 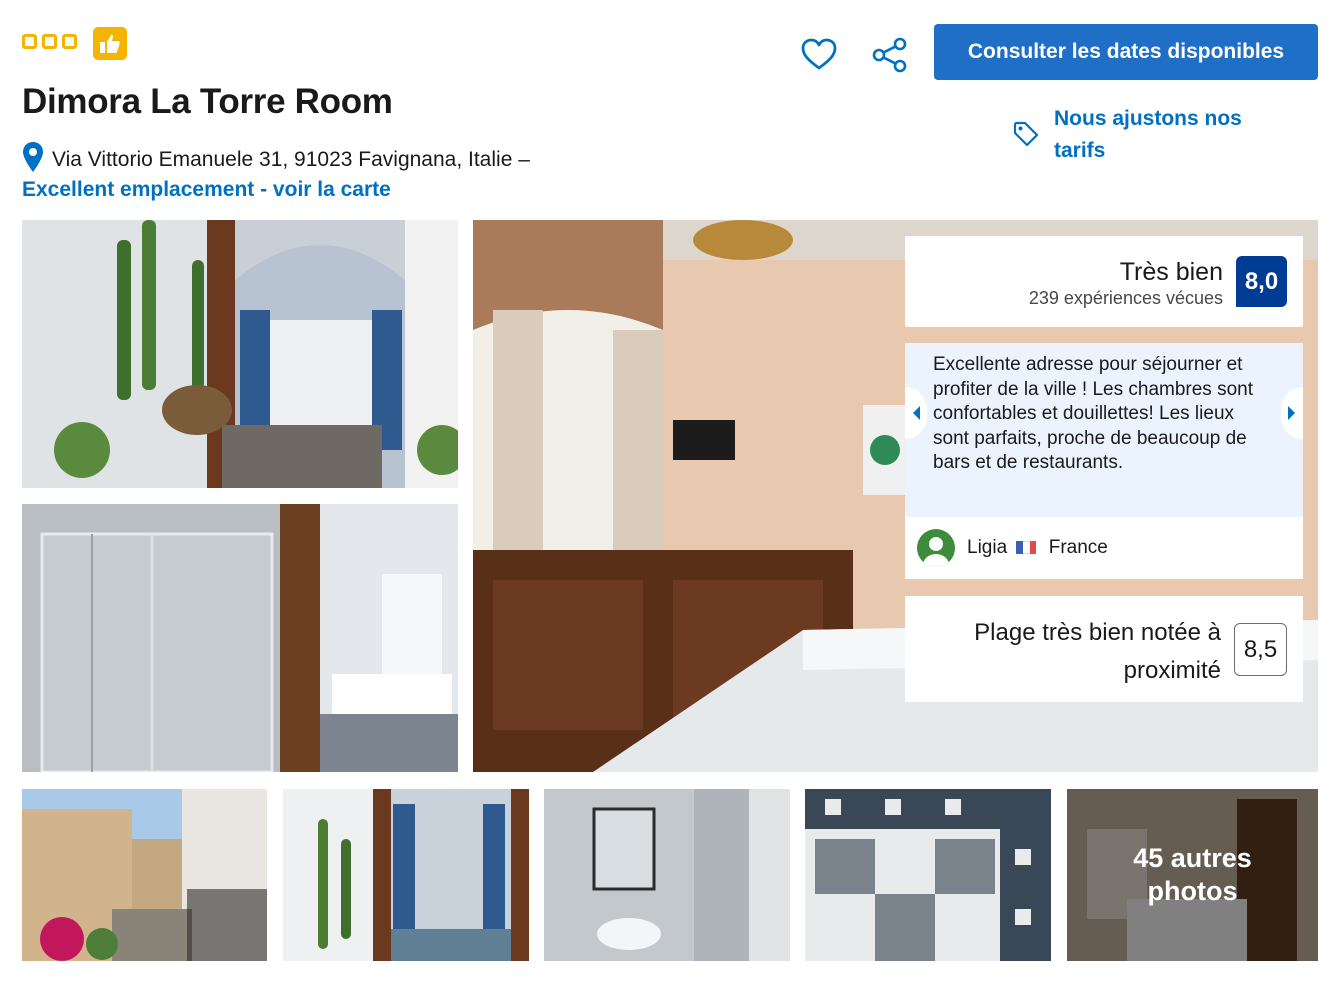 I want to click on star-rating, so click(x=49, y=41).